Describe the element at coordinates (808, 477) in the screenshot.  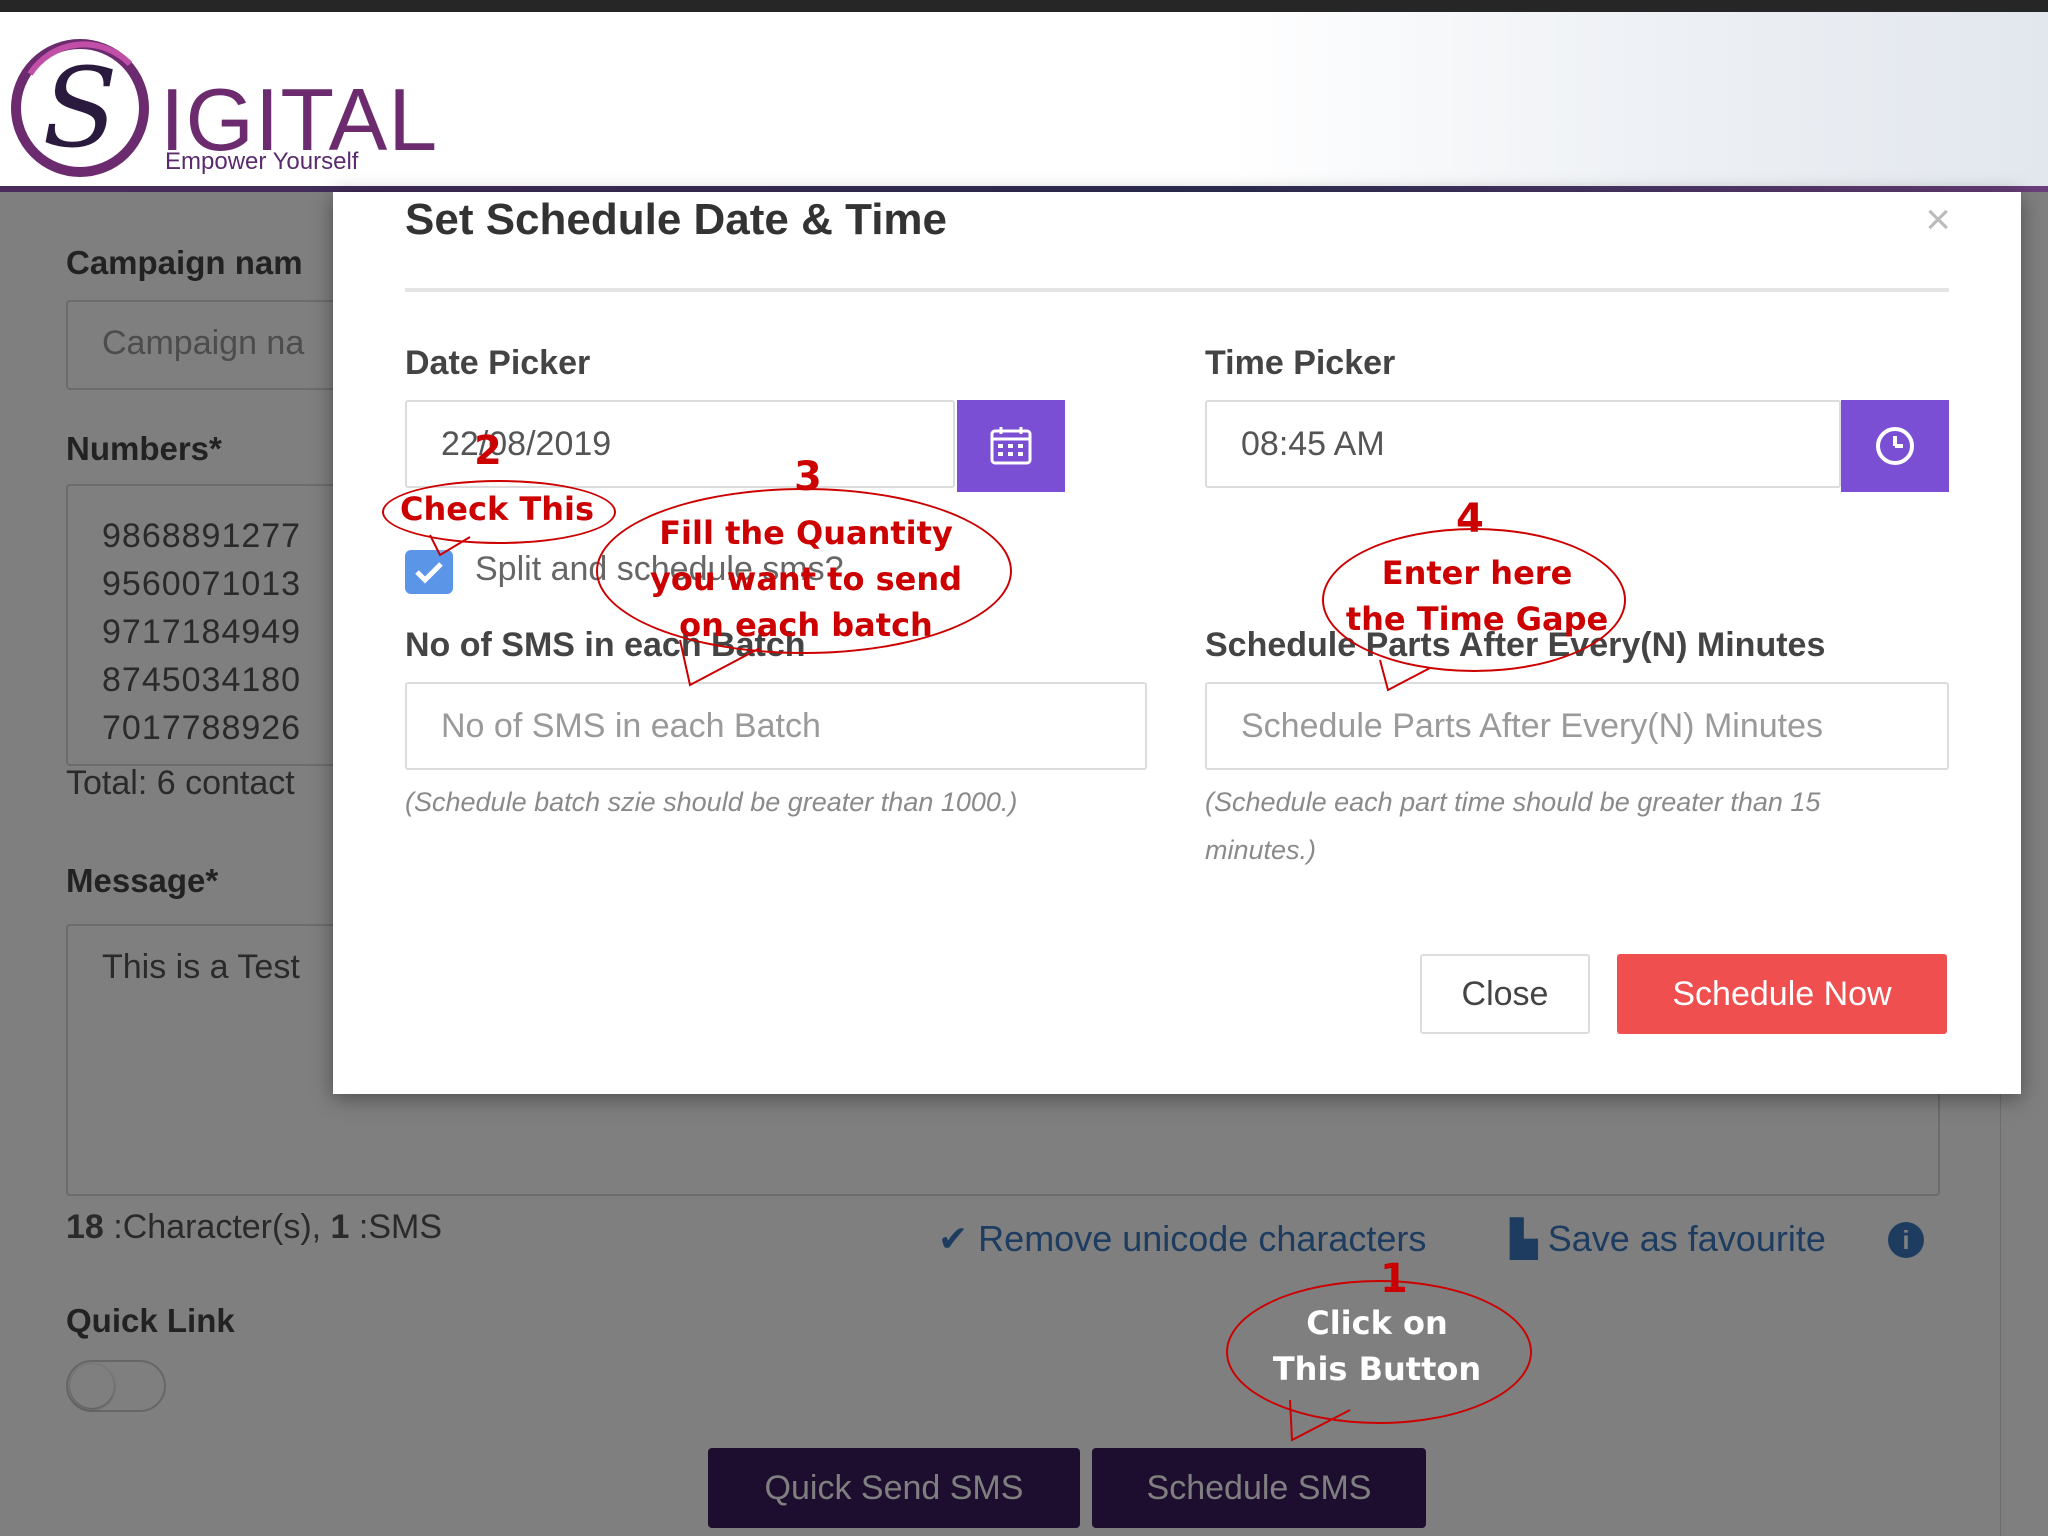
I see `annotation-num-3: 3` at that location.